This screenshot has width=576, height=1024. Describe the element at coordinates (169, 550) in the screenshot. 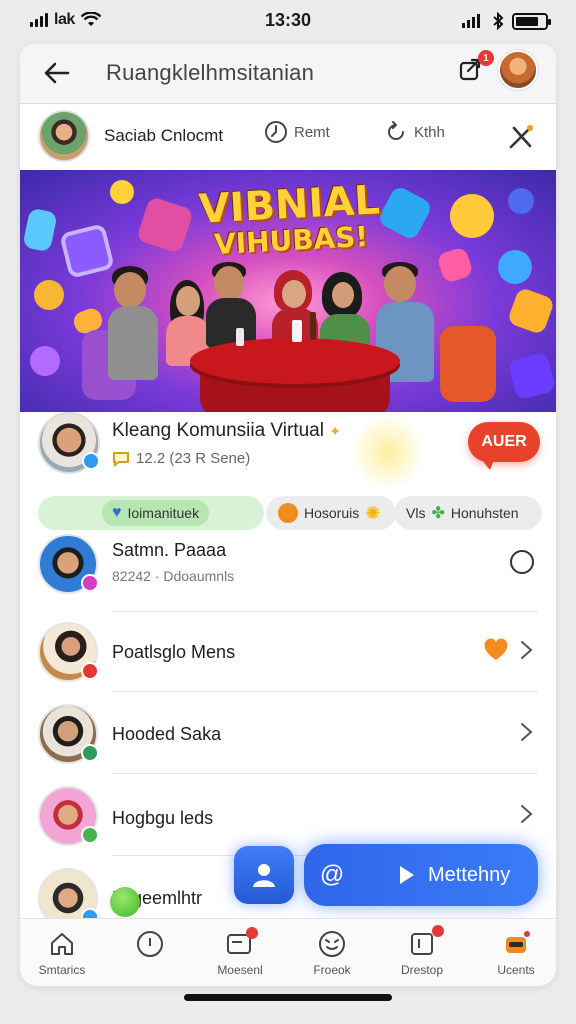

I see `member-name: Satmn. Paaaa` at that location.